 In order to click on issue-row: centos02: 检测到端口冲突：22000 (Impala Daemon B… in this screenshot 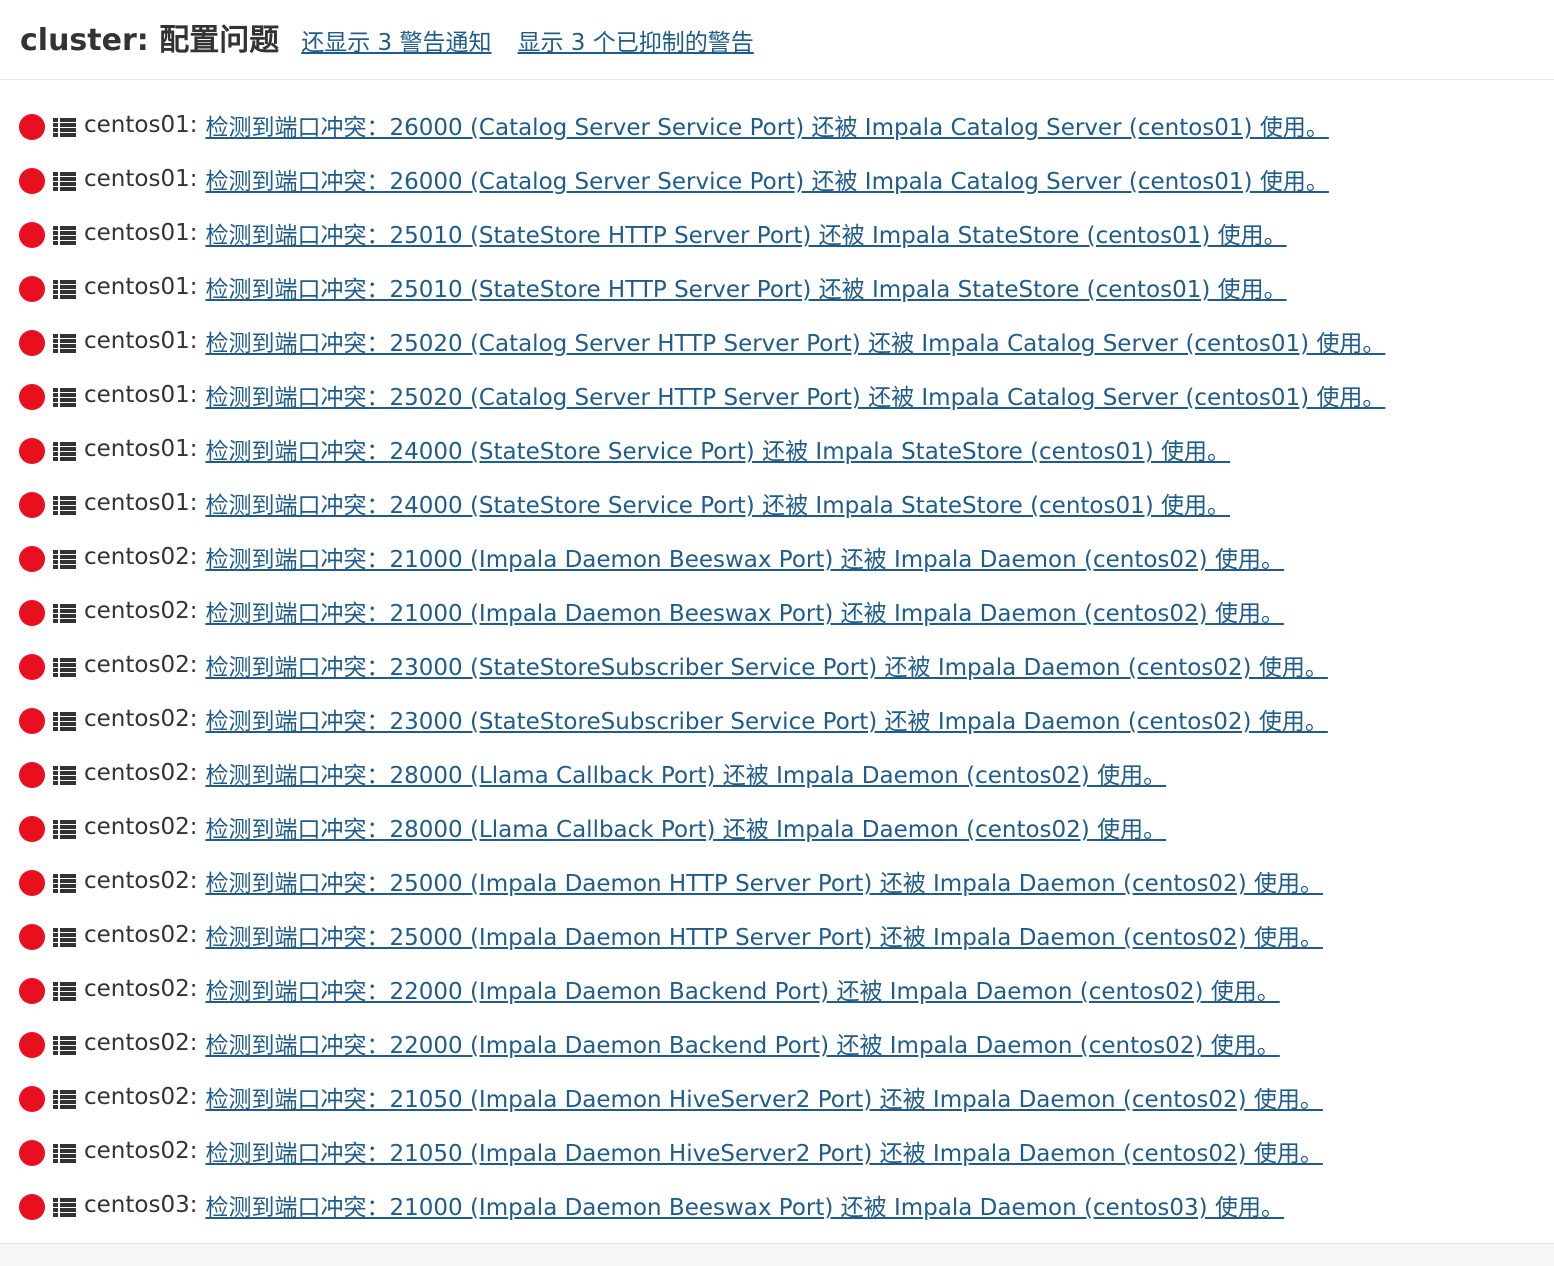, I will do `click(777, 989)`.